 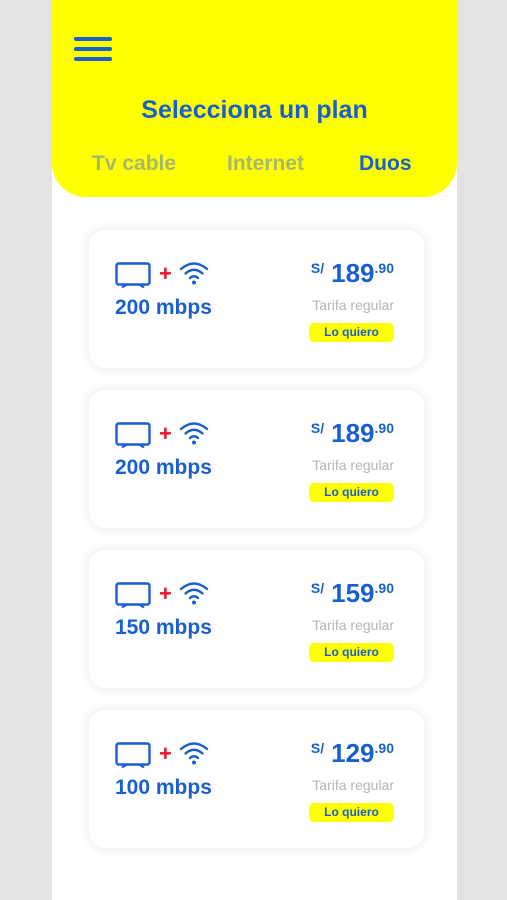 What do you see at coordinates (385, 164) in the screenshot?
I see `tab-duos: Duos` at bounding box center [385, 164].